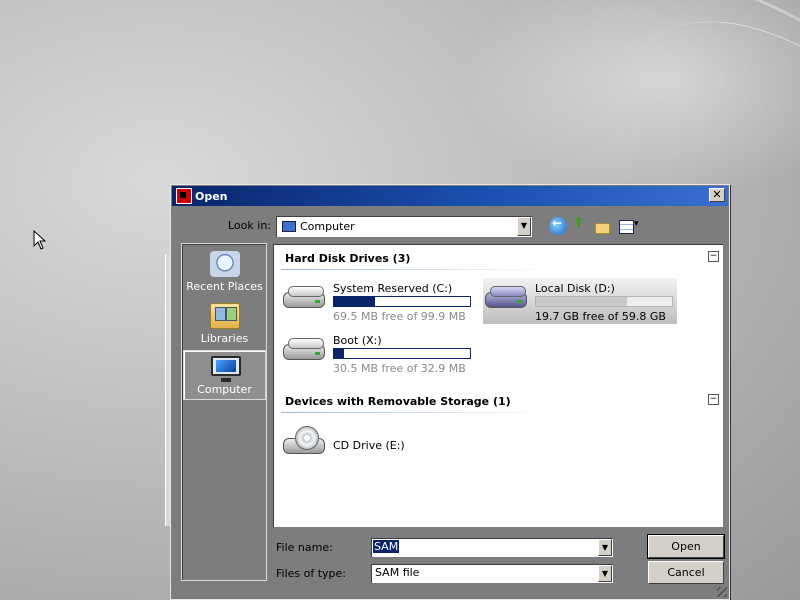  What do you see at coordinates (722, 592) in the screenshot?
I see `resize-grip-icon` at bounding box center [722, 592].